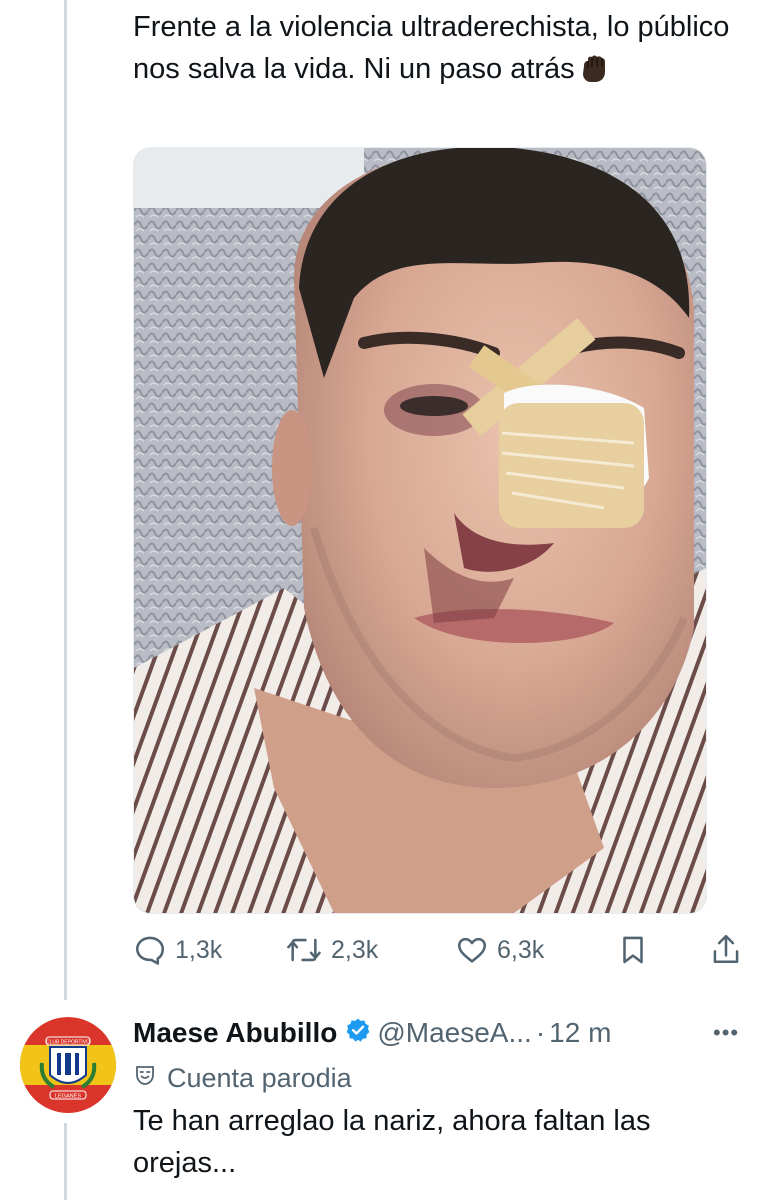 The height and width of the screenshot is (1200, 764). I want to click on reply-timestamp: 12 m, so click(580, 1033).